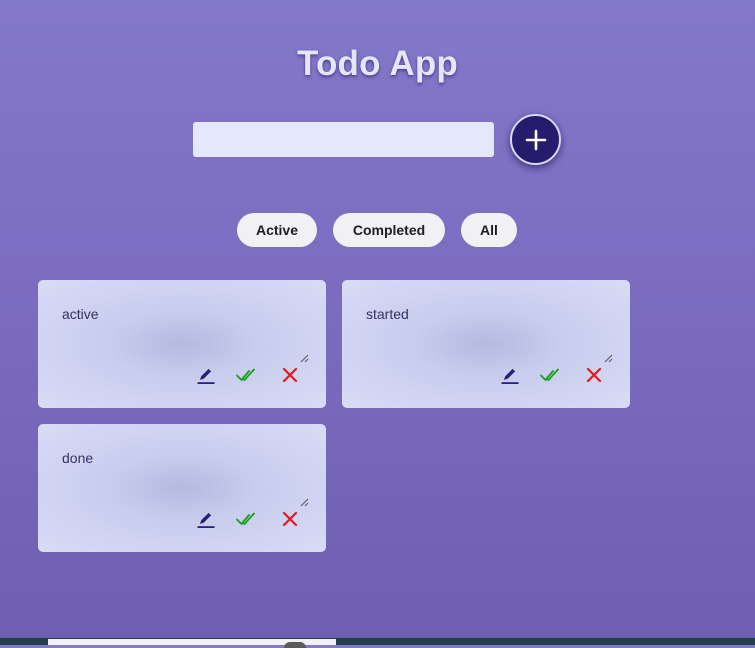 Image resolution: width=755 pixels, height=648 pixels. I want to click on todo-card: done, so click(182, 488).